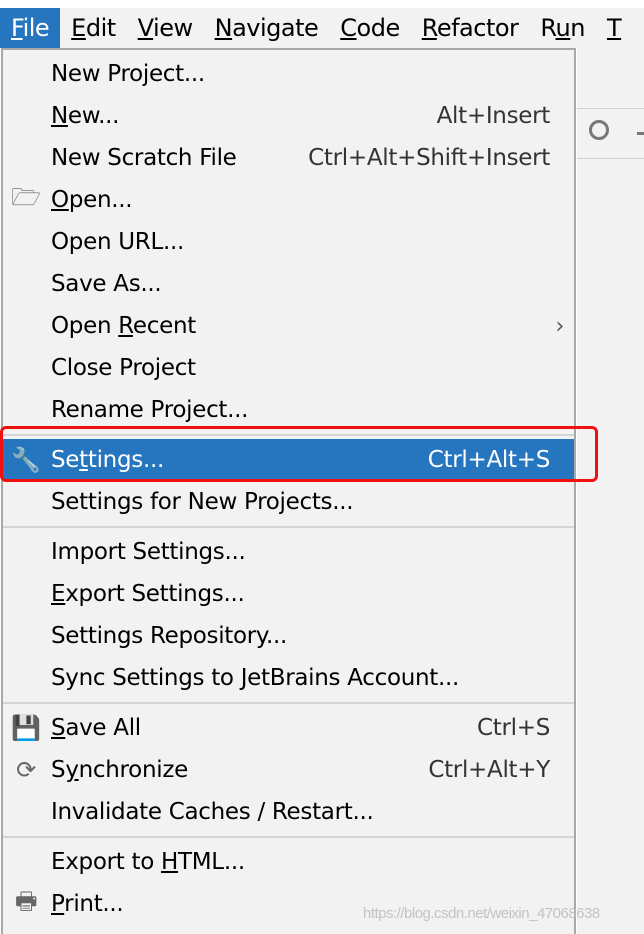 This screenshot has width=644, height=934. What do you see at coordinates (288, 326) in the screenshot?
I see `menu-item-open-recent: Open Recent ›` at bounding box center [288, 326].